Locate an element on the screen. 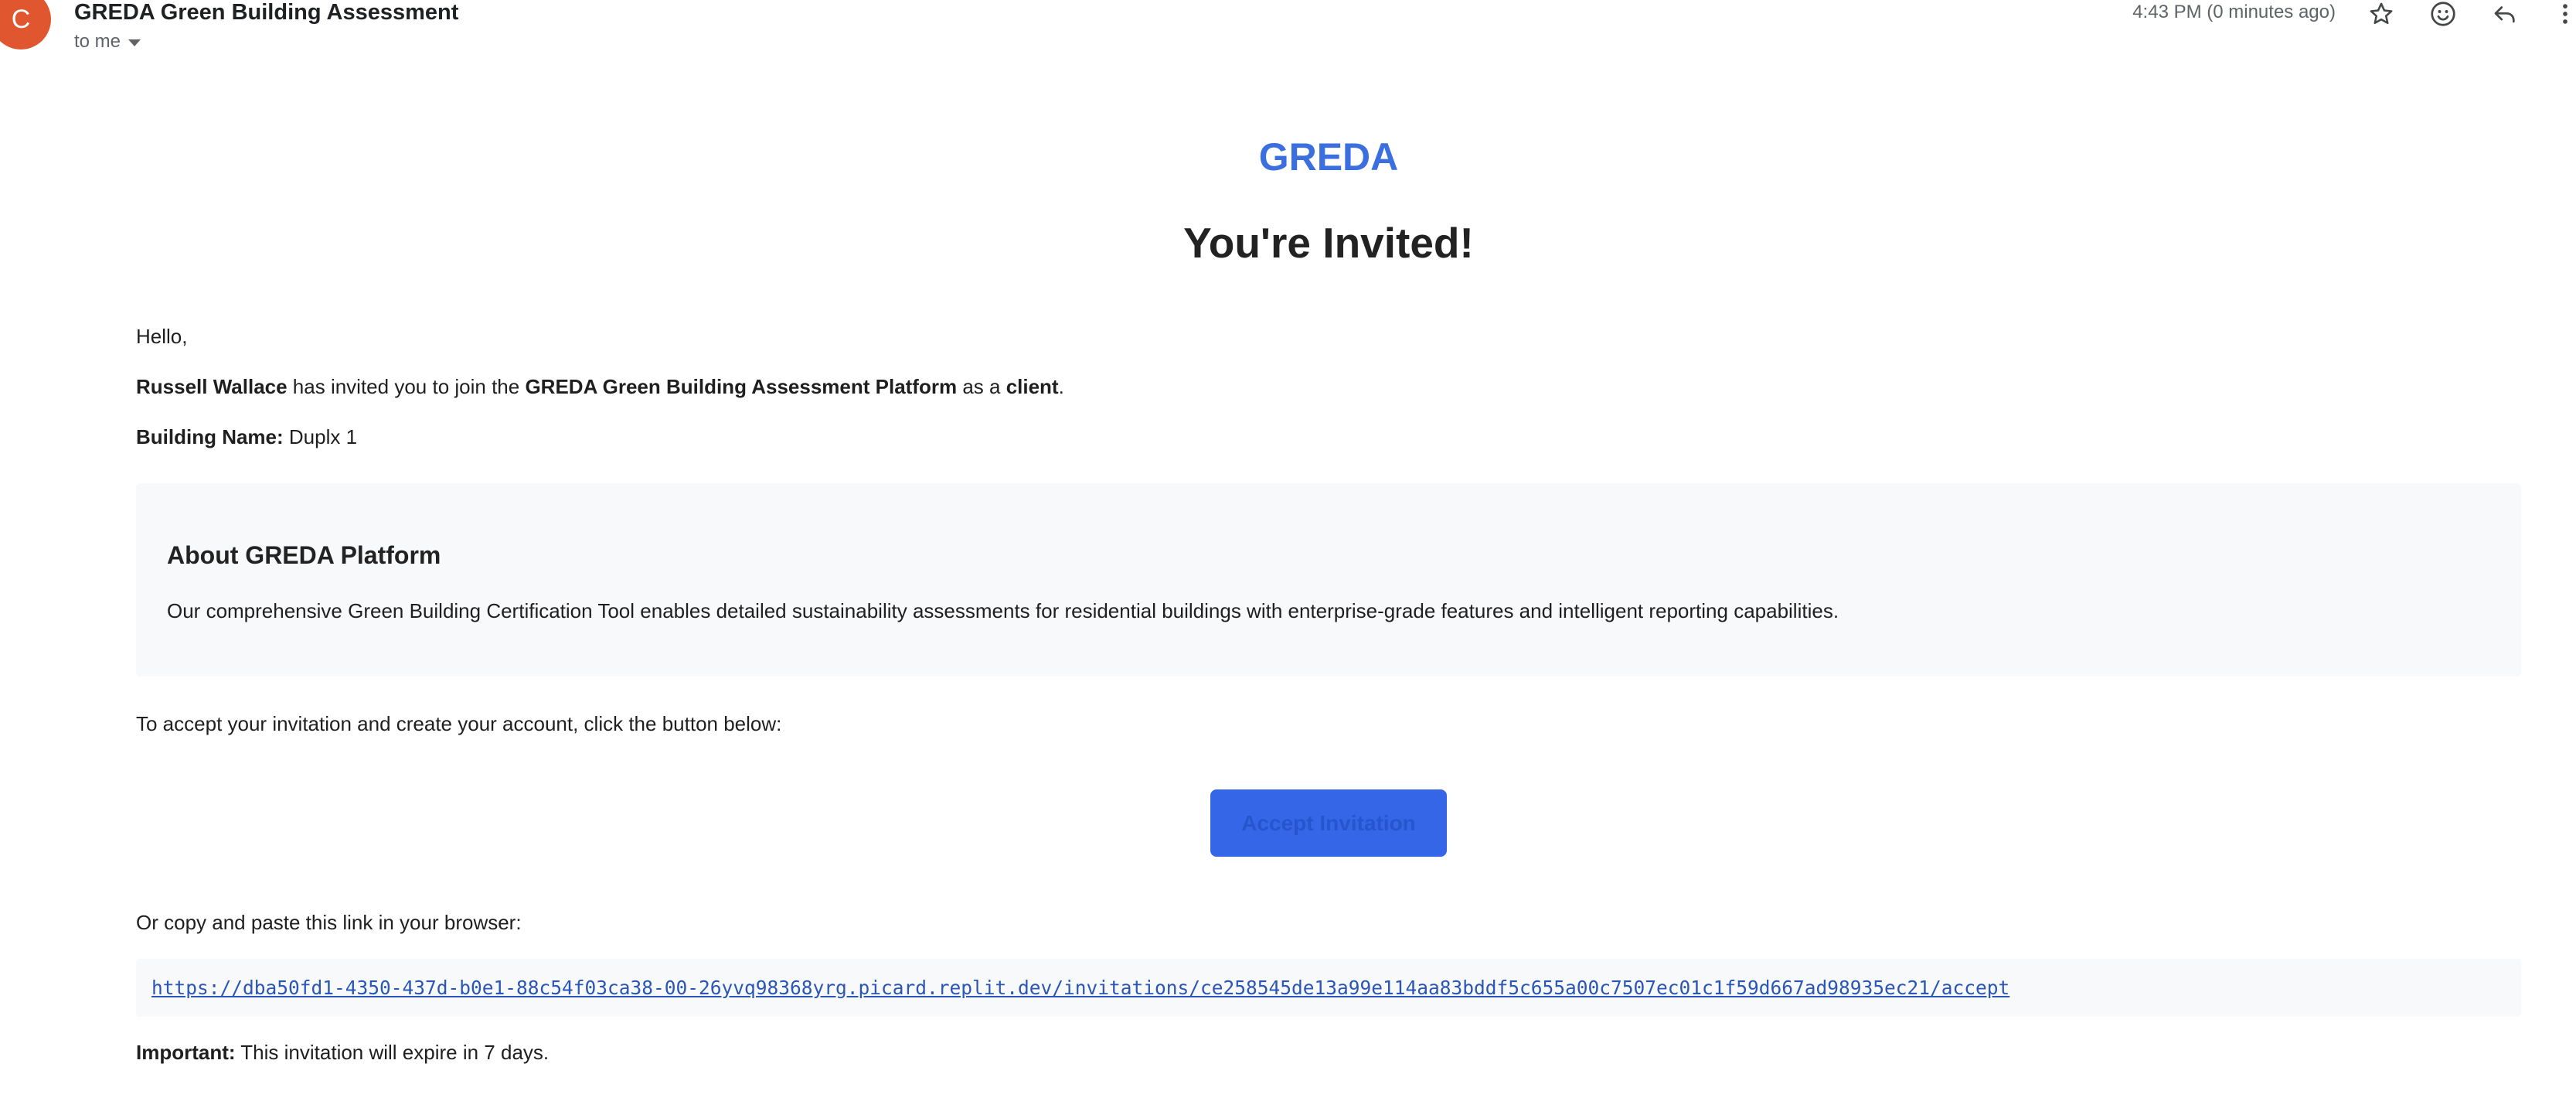  recipient-label: to me is located at coordinates (97, 41).